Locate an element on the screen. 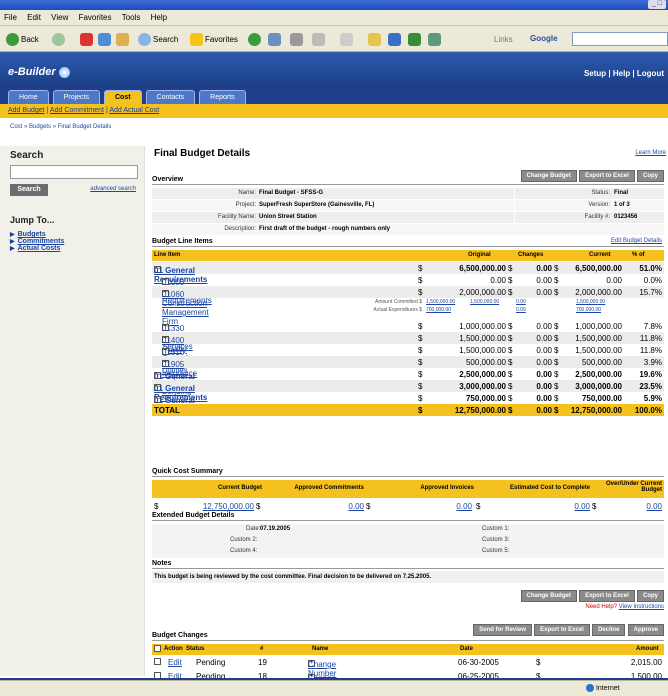  menu-favorites: Favorites is located at coordinates (95, 17).